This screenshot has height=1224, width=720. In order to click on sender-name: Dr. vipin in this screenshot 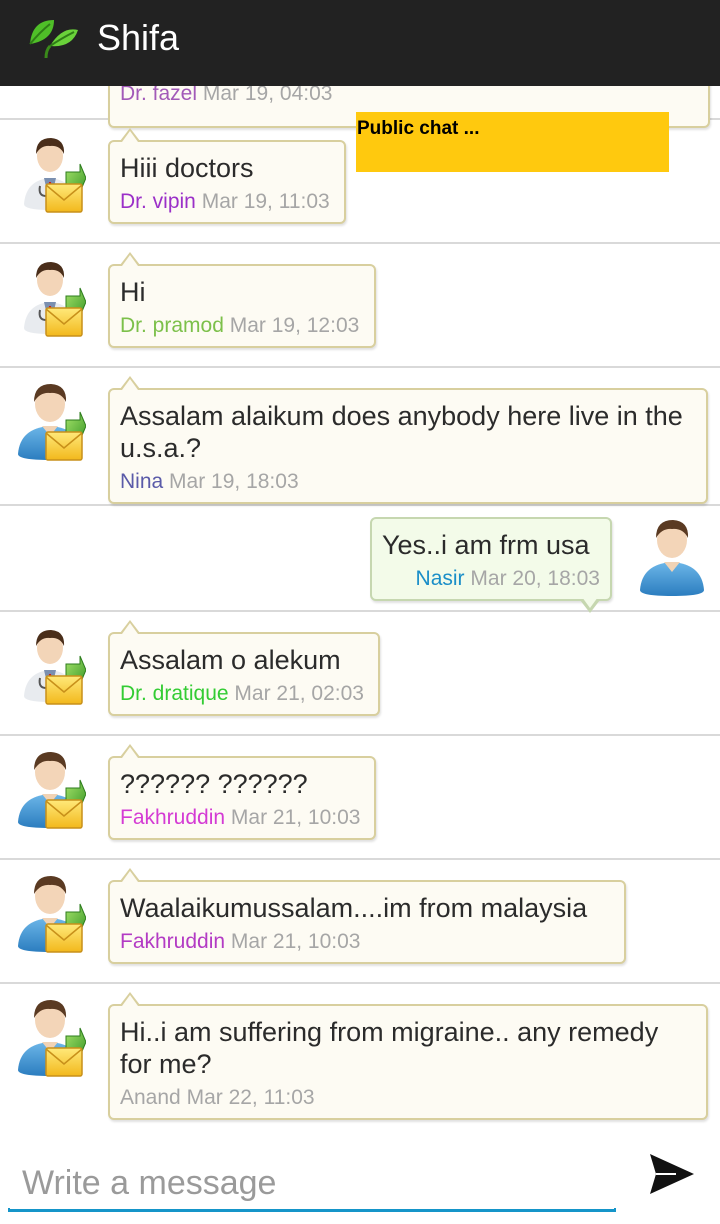, I will do `click(158, 201)`.